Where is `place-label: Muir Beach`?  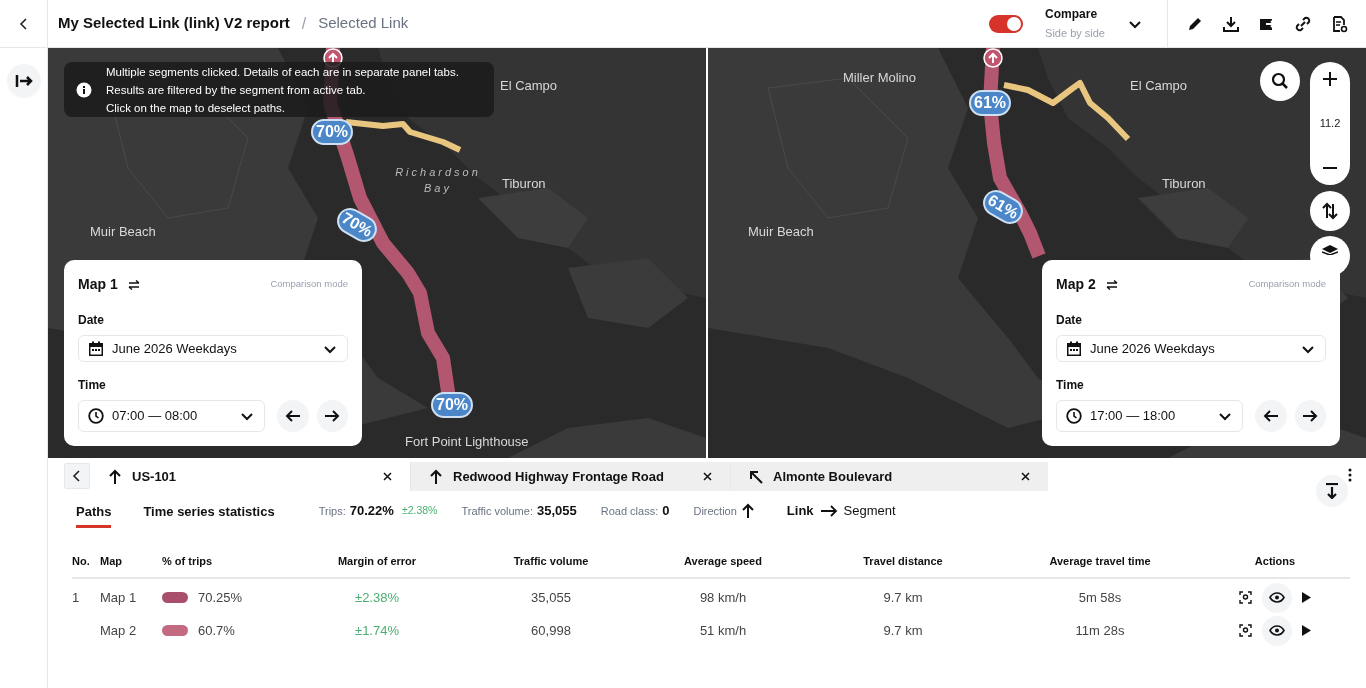 place-label: Muir Beach is located at coordinates (781, 232).